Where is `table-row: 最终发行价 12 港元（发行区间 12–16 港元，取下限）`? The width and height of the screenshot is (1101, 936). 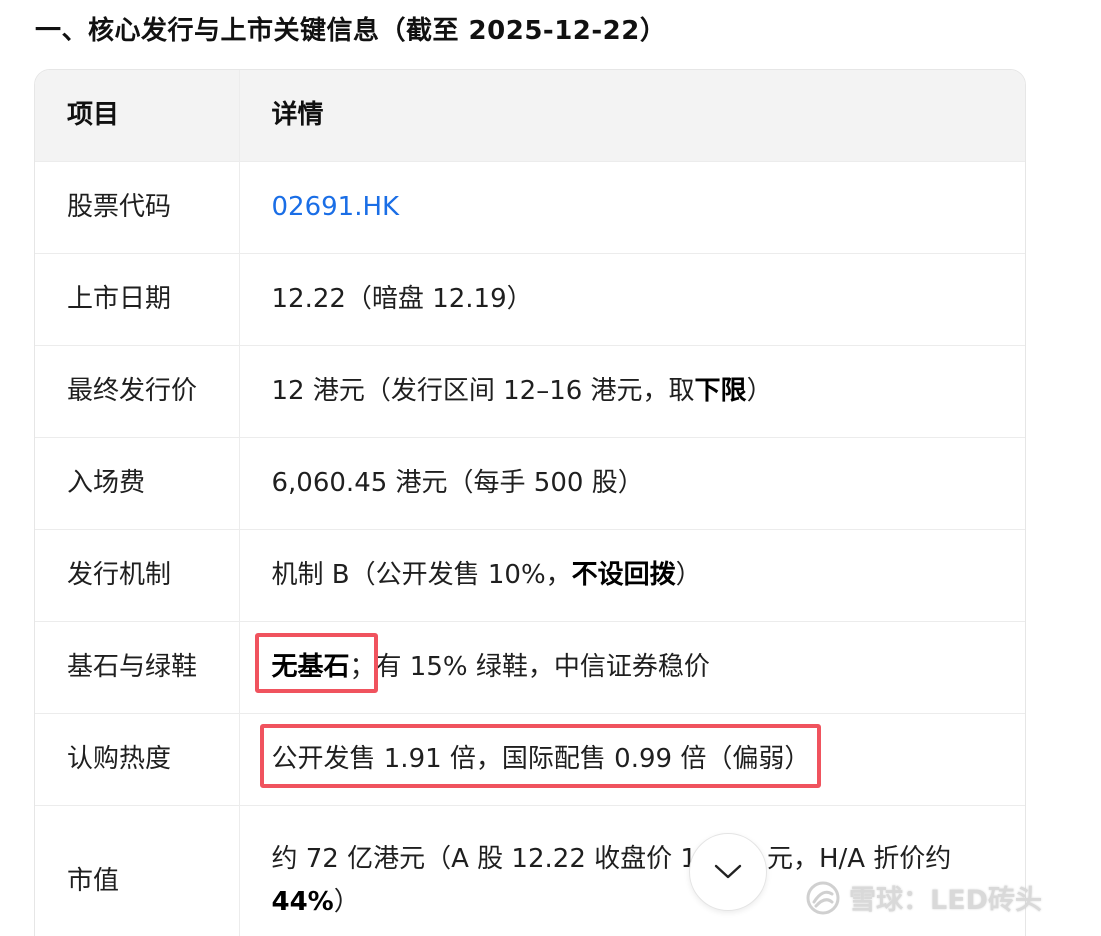 table-row: 最终发行价 12 港元（发行区间 12–16 港元，取下限） is located at coordinates (530, 391).